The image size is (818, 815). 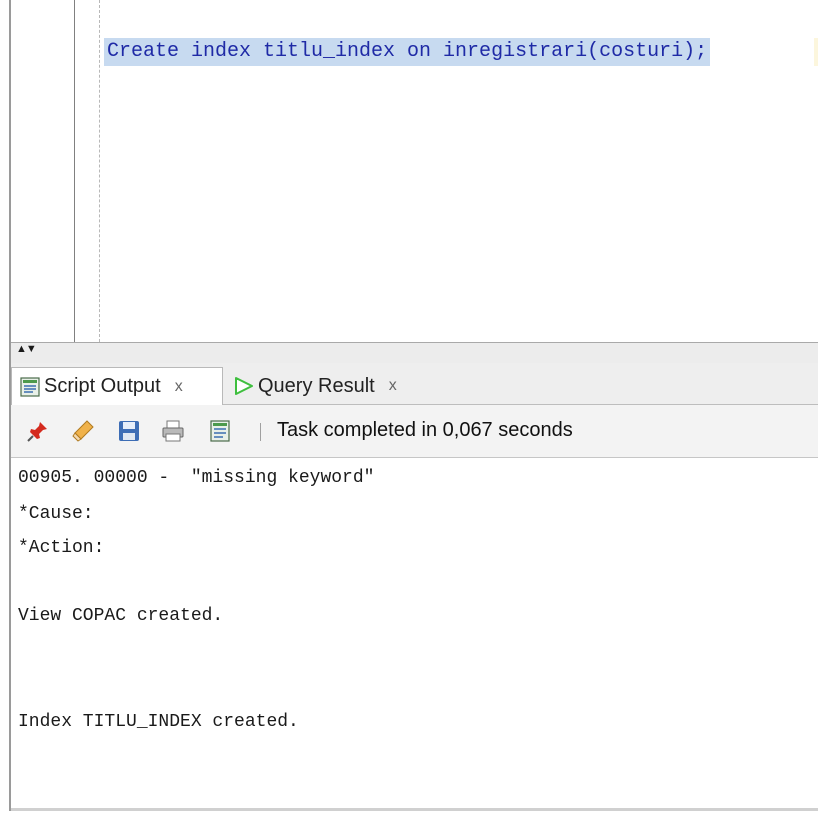 I want to click on output-toolbar: Task completed in 0,067 seconds, so click(x=414, y=431).